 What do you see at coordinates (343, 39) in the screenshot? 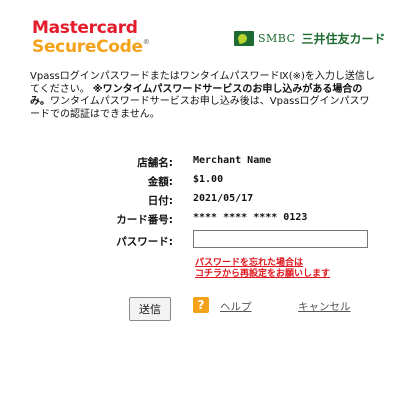
I see `smbc-card-name: 三井住友カード` at bounding box center [343, 39].